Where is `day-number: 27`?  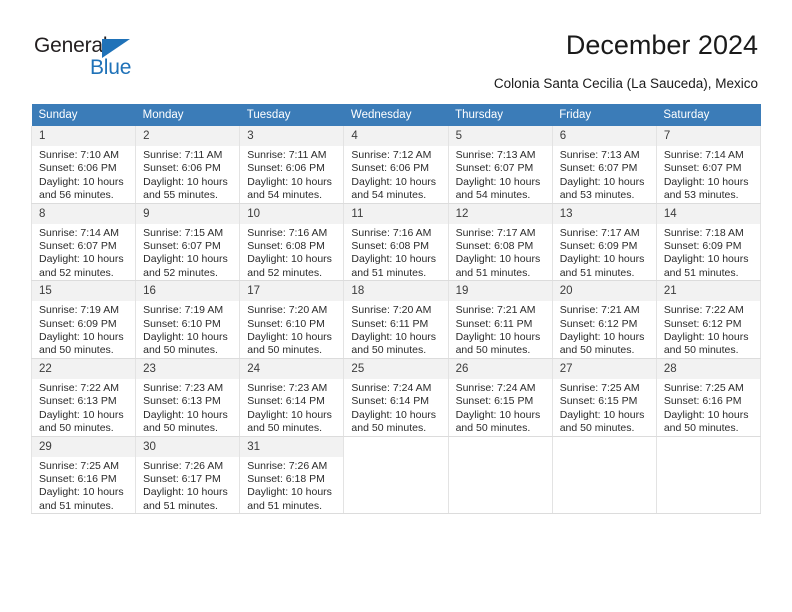
day-number: 27 is located at coordinates (604, 368).